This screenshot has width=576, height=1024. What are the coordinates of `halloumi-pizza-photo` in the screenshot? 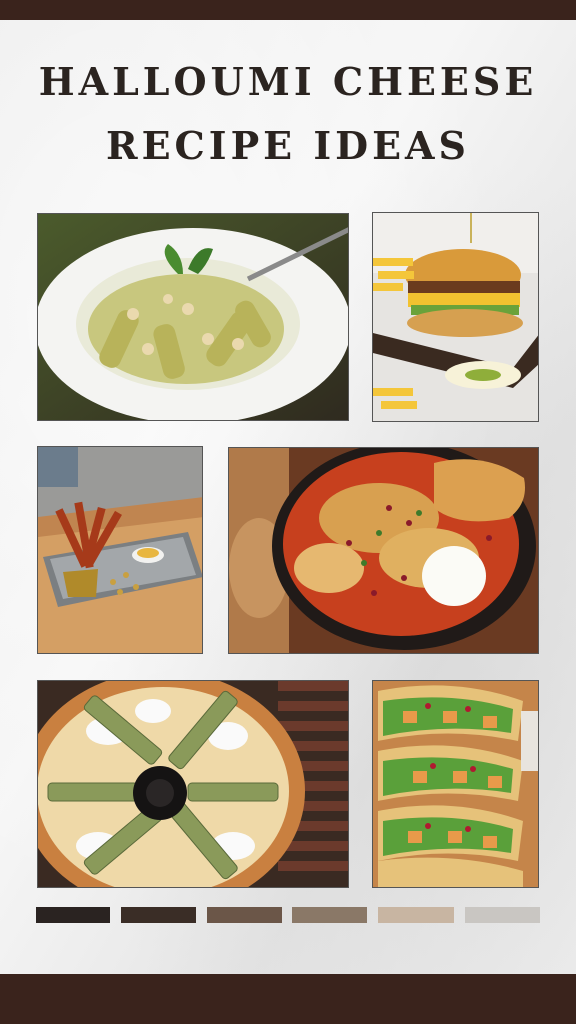 It's located at (193, 784).